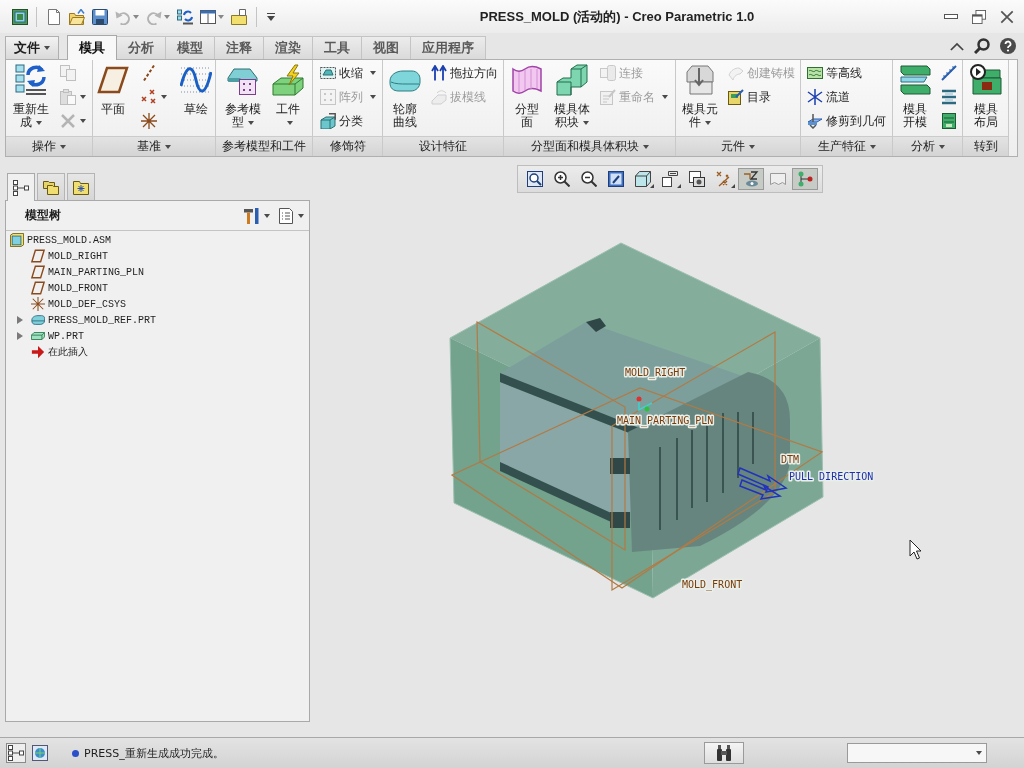 Image resolution: width=1024 pixels, height=768 pixels. Describe the element at coordinates (404, 96) in the screenshot. I see `silhouette-curve-button: 轮廓曲线` at that location.